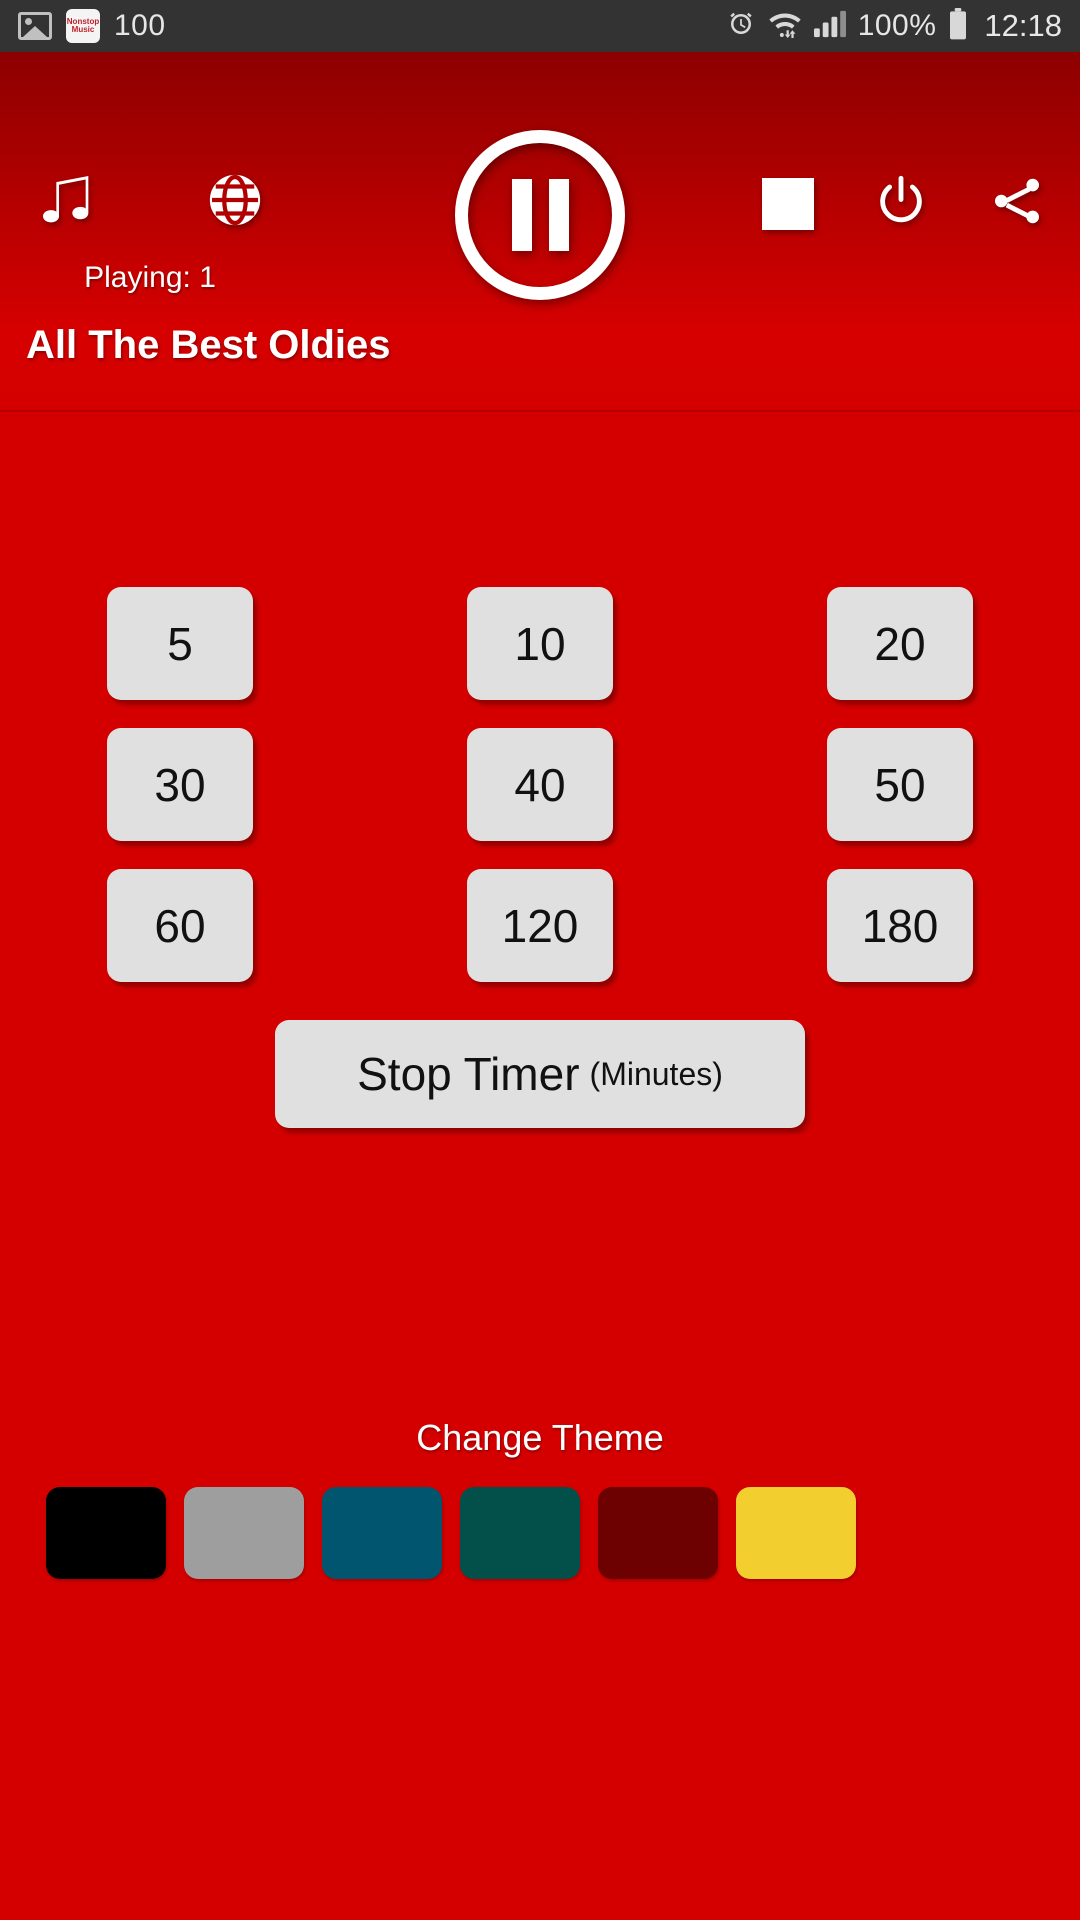 The height and width of the screenshot is (1920, 1080). What do you see at coordinates (180, 925) in the screenshot?
I see `timer-option-button: 60` at bounding box center [180, 925].